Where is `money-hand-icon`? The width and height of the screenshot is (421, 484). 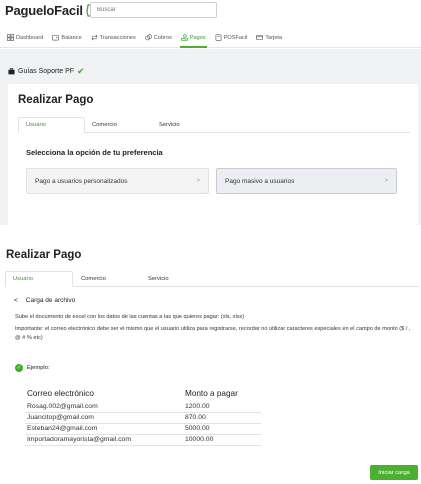 money-hand-icon is located at coordinates (184, 37).